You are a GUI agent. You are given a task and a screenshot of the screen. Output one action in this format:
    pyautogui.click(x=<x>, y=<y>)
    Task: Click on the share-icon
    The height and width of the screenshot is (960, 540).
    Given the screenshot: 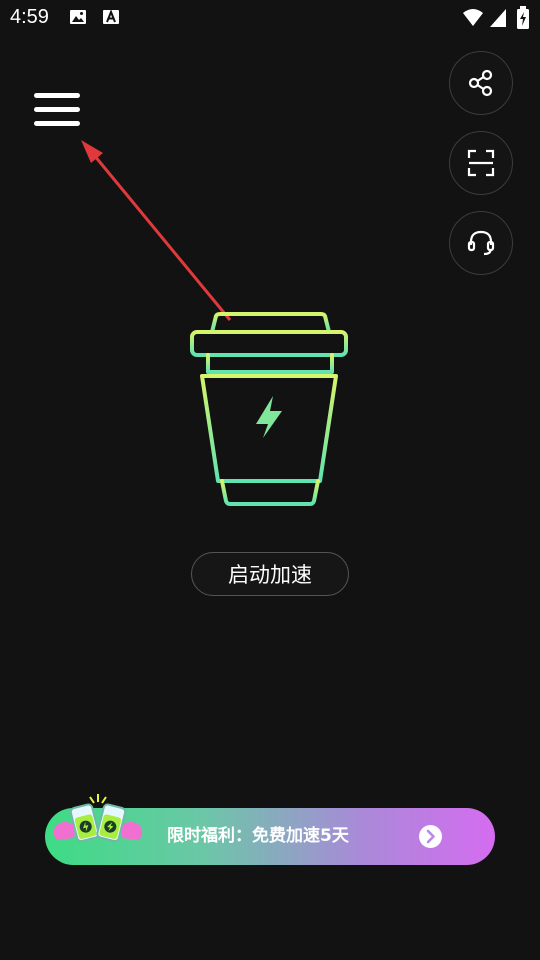 What is the action you would take?
    pyautogui.click(x=480, y=83)
    